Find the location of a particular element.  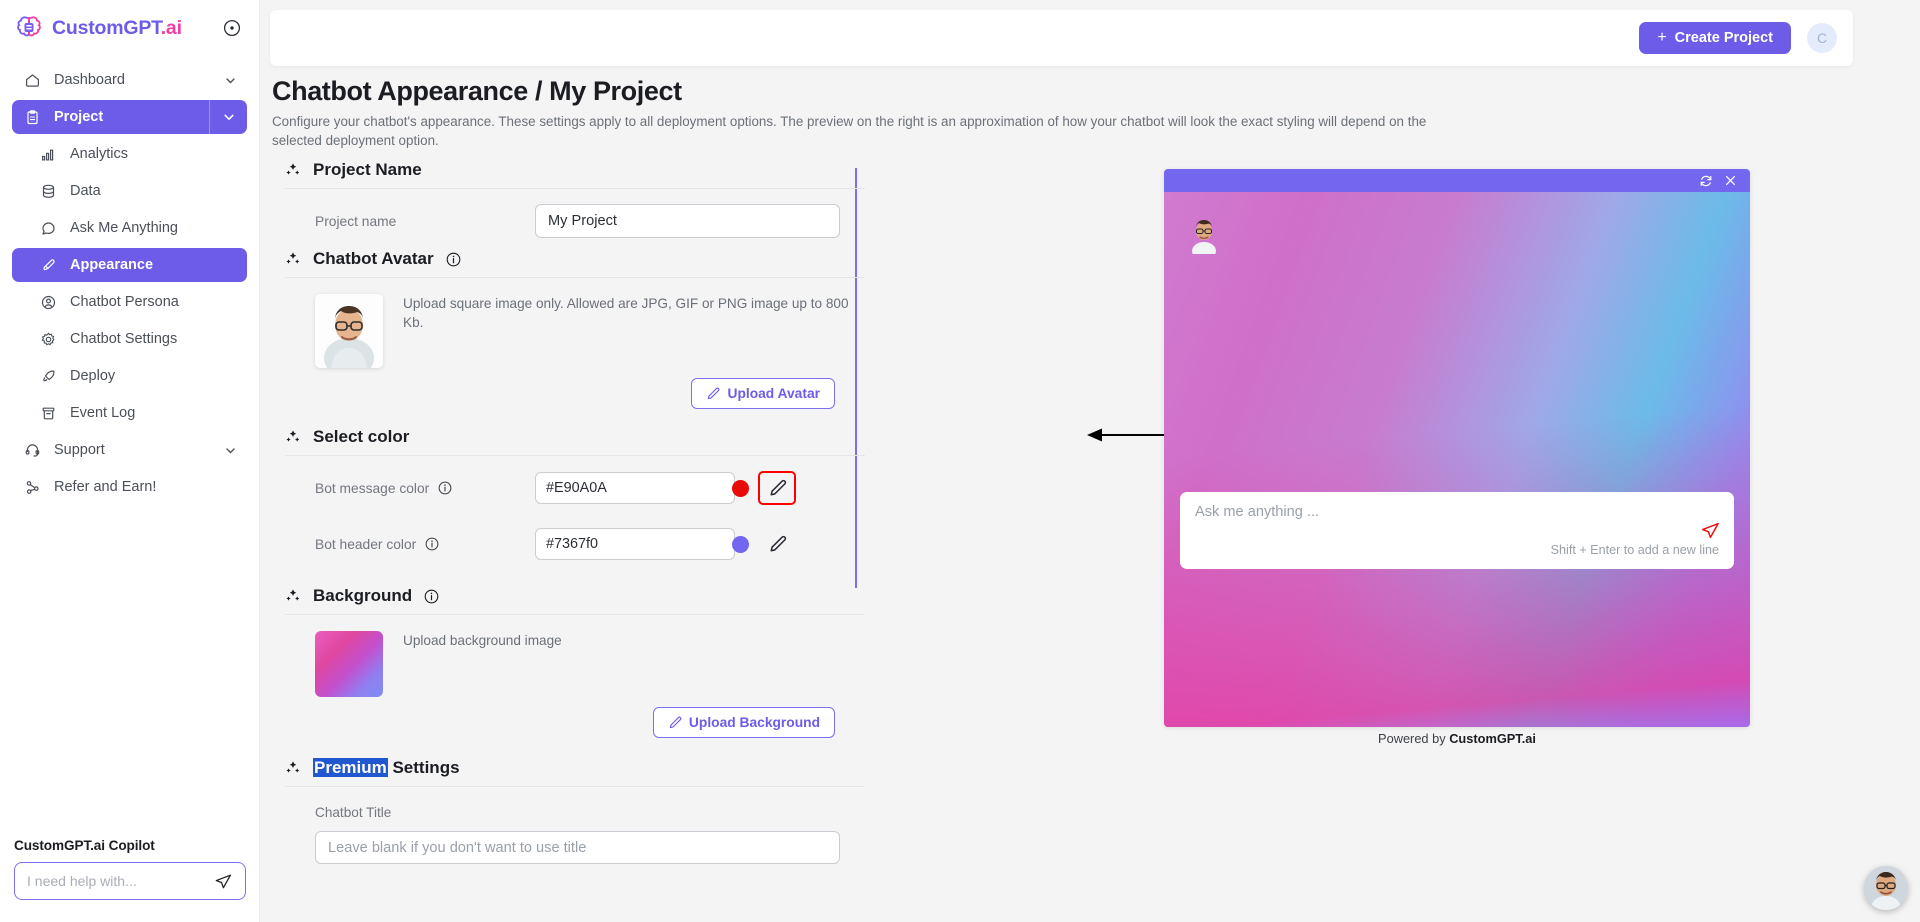

pencil-icon is located at coordinates (713, 394).